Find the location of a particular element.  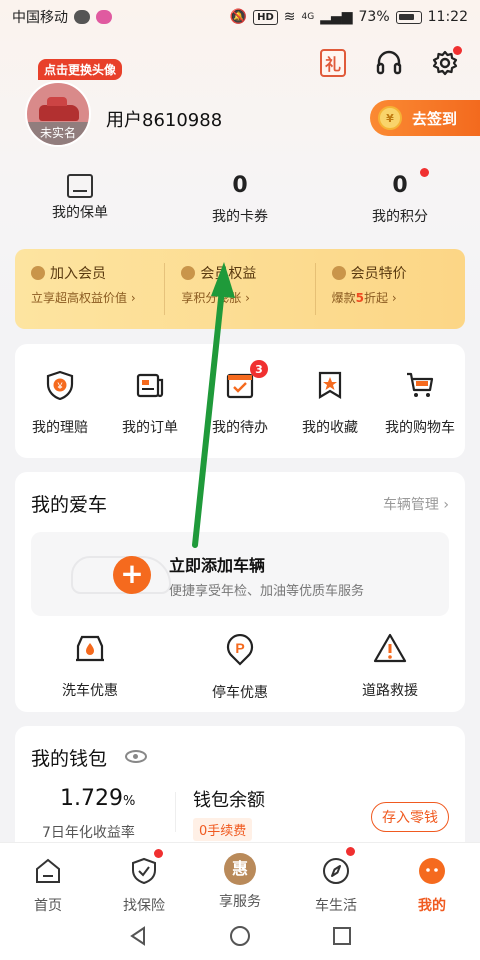

service-label: 道路救援 is located at coordinates (390, 691).